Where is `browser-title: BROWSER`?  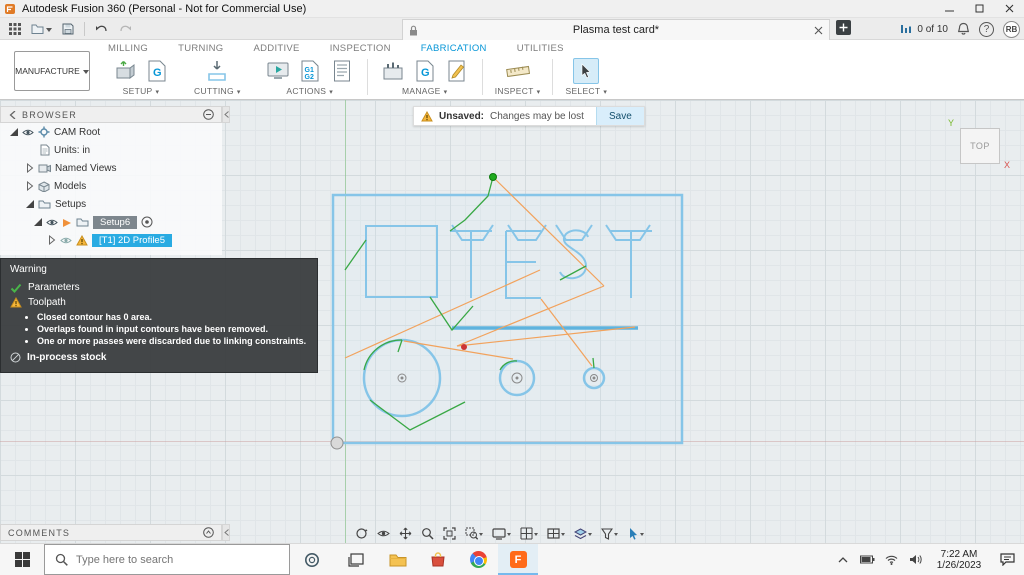 browser-title: BROWSER is located at coordinates (49, 114).